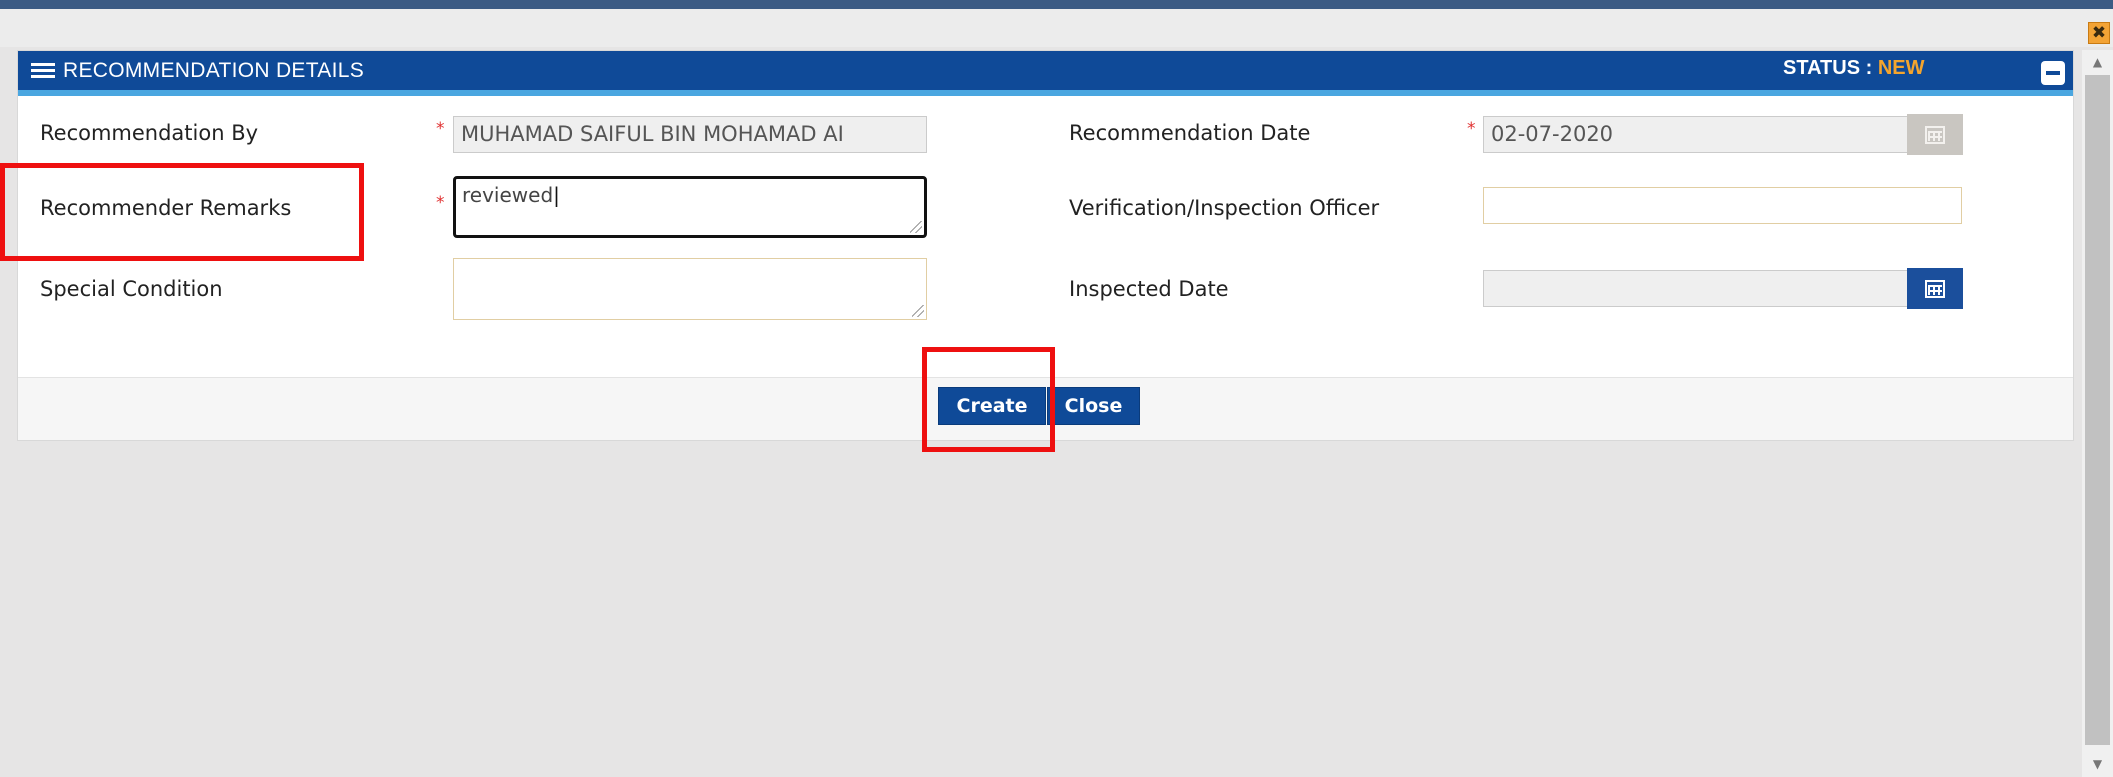  What do you see at coordinates (690, 134) in the screenshot?
I see `recommendation-by-field: MUHAMAD SAIFUL BIN MOHAMAD AI` at bounding box center [690, 134].